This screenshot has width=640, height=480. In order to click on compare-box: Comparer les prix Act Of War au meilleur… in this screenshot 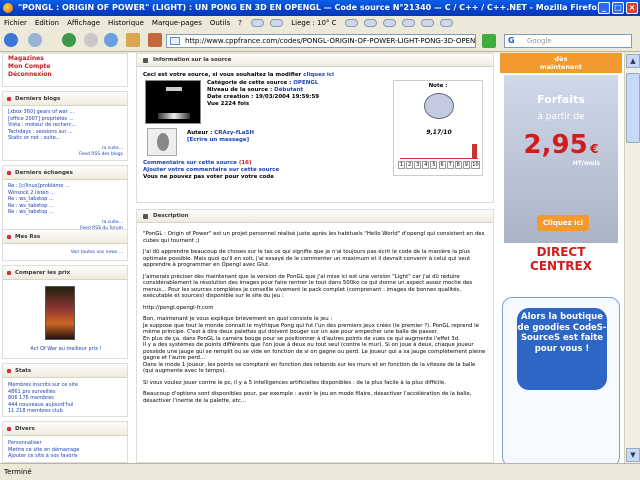, I will do `click(65, 312)`.